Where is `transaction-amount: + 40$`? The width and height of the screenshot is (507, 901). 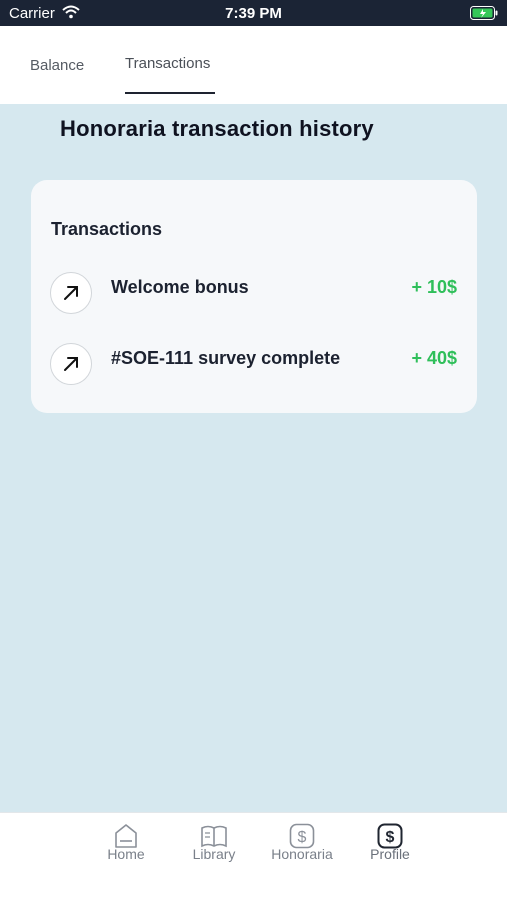
transaction-amount: + 40$ is located at coordinates (434, 358).